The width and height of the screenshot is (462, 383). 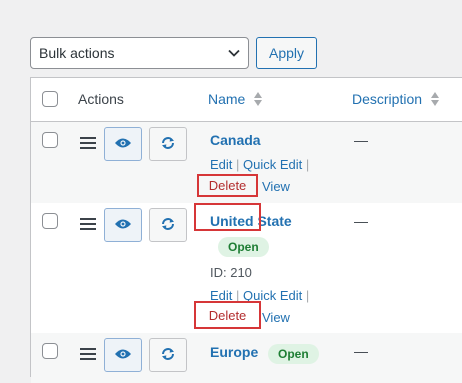 I want to click on edit-link: Edit, so click(x=221, y=164).